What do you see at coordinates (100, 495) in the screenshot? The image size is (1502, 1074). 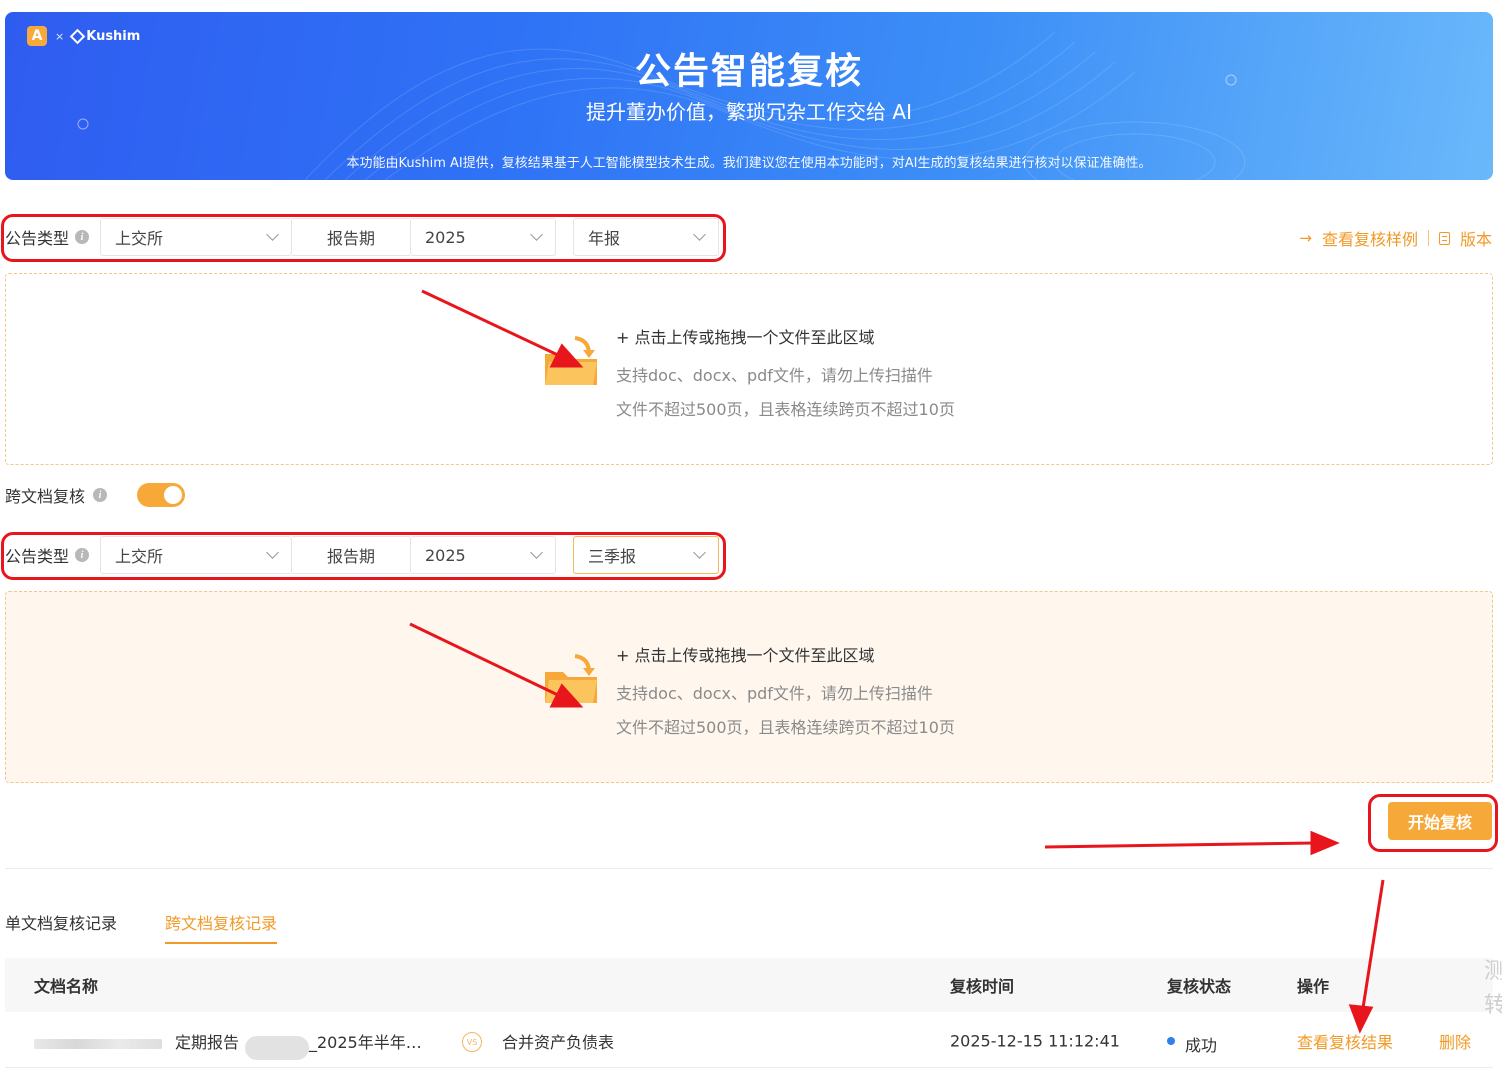 I see `info-icon: i` at bounding box center [100, 495].